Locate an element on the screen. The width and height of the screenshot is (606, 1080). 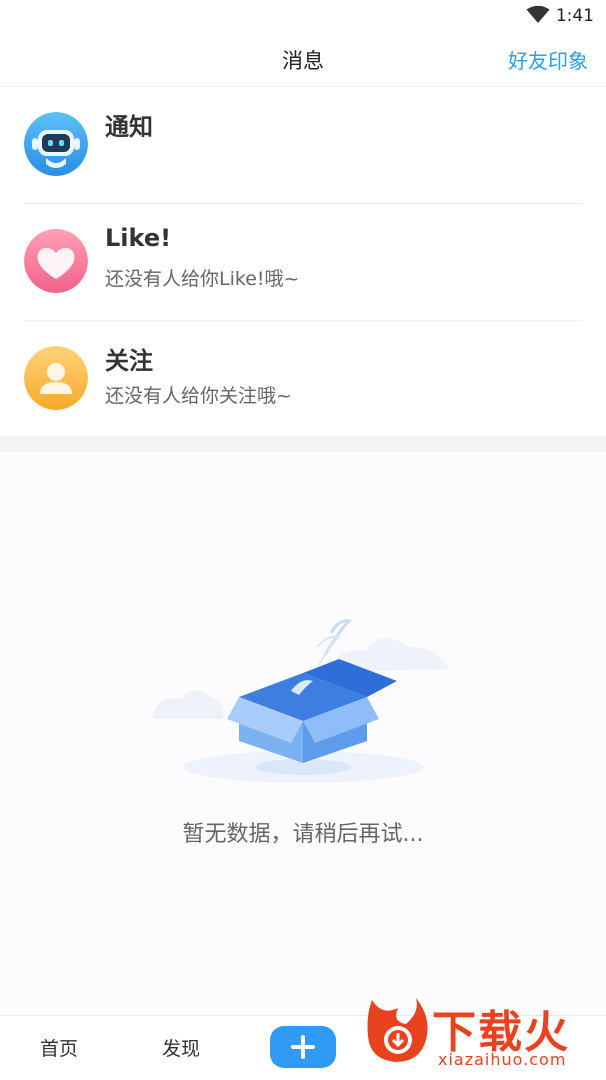
bottom-tab-bar: 首页 发现 下载火 xiazaihuo.com is located at coordinates (303, 1039).